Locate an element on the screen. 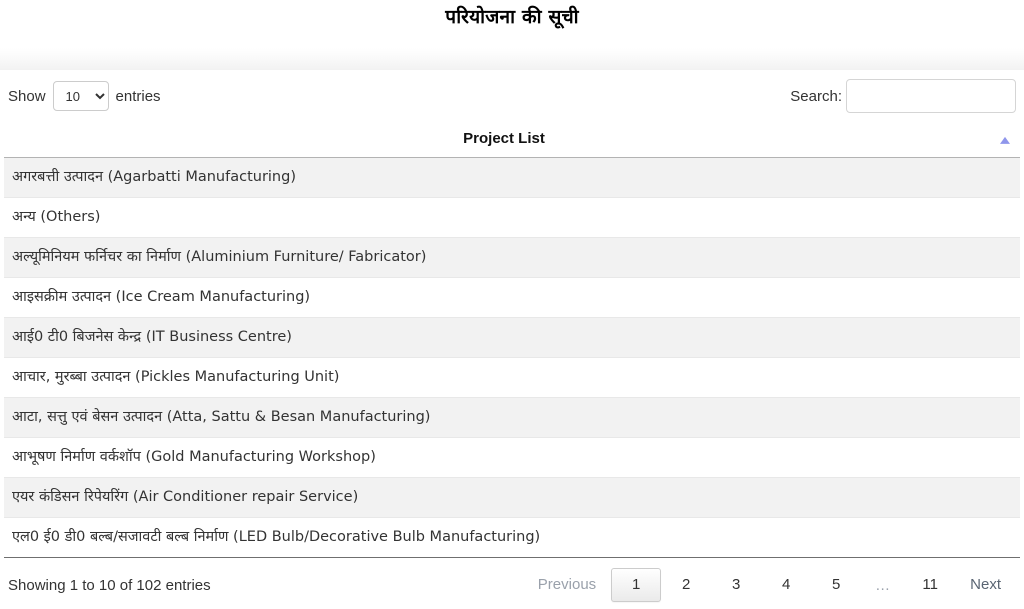  column-header-label: Project List is located at coordinates (504, 138).